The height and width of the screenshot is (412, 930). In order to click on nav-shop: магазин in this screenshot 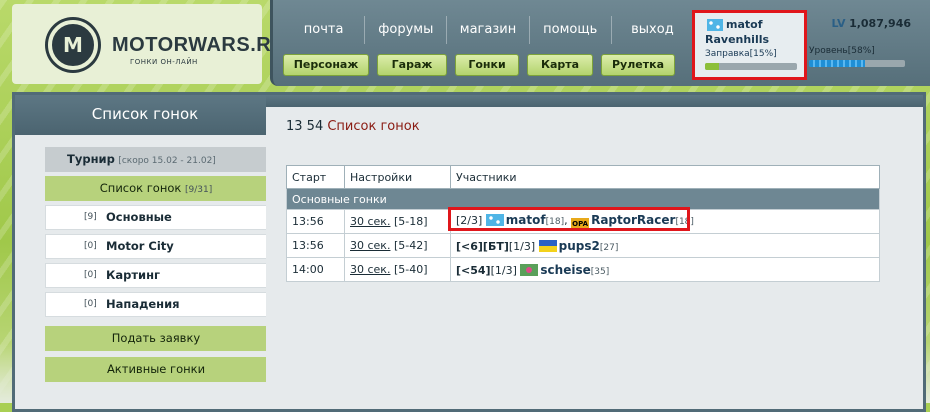, I will do `click(488, 30)`.